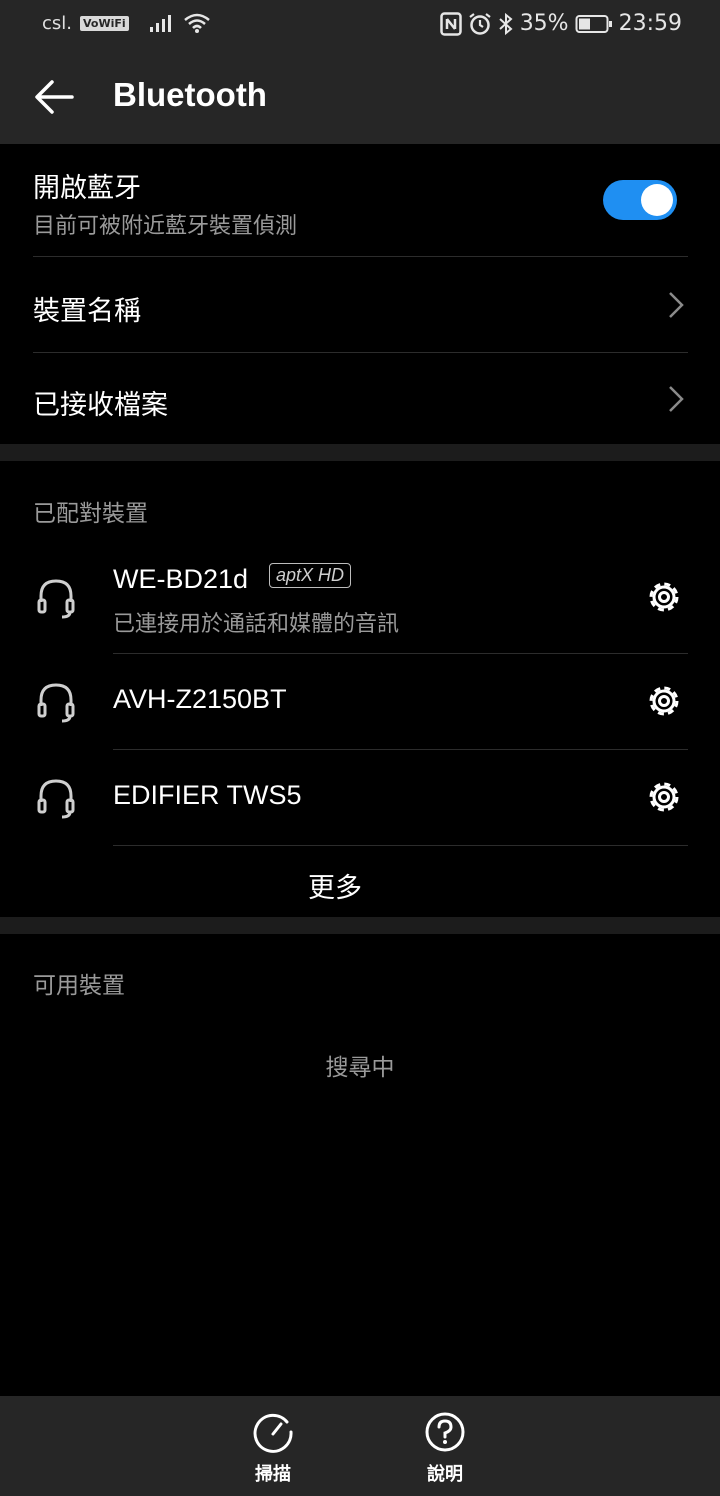 This screenshot has width=720, height=1496. Describe the element at coordinates (445, 1432) in the screenshot. I see `help-icon` at that location.